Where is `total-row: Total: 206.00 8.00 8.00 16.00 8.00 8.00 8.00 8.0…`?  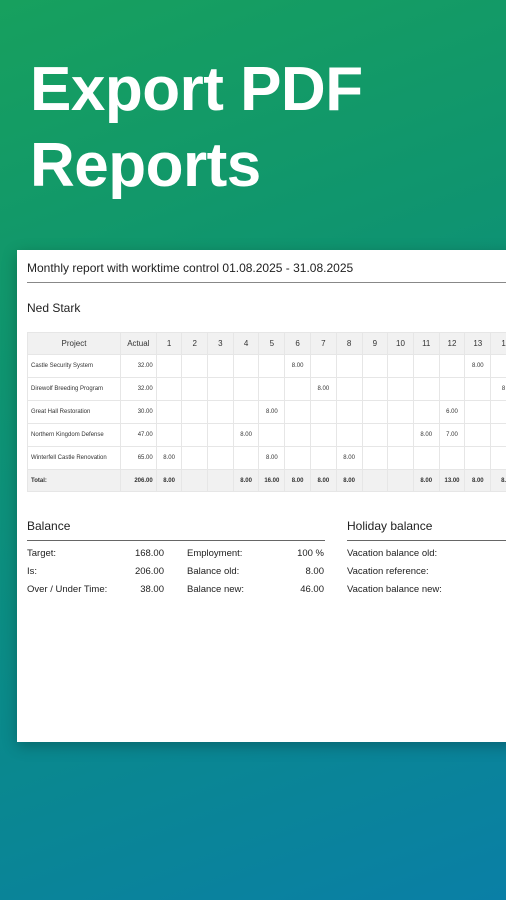
total-row: Total: 206.00 8.00 8.00 16.00 8.00 8.00 8.00 8.0… is located at coordinates (266, 480).